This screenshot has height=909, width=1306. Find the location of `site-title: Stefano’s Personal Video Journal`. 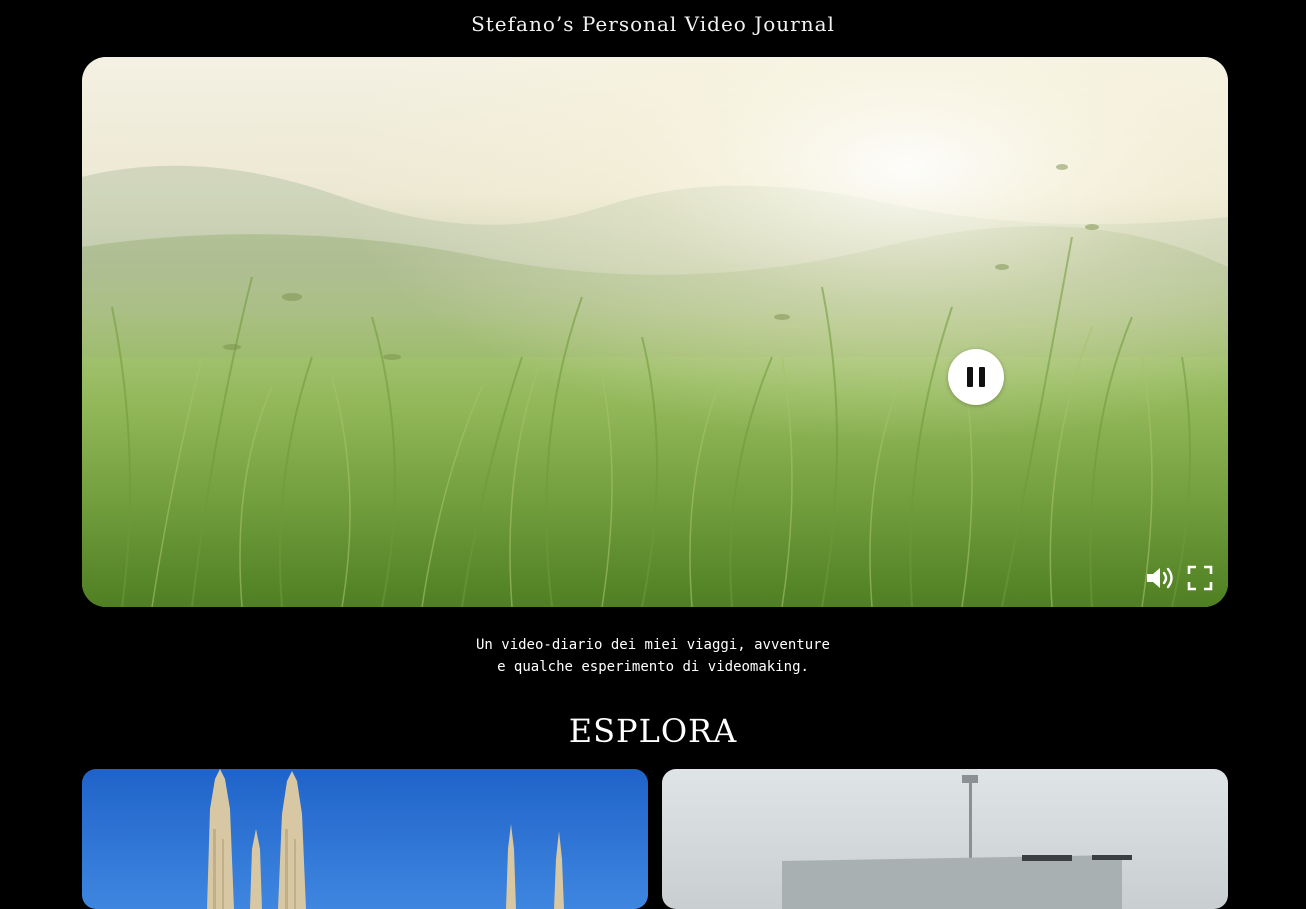

site-title: Stefano’s Personal Video Journal is located at coordinates (653, 24).